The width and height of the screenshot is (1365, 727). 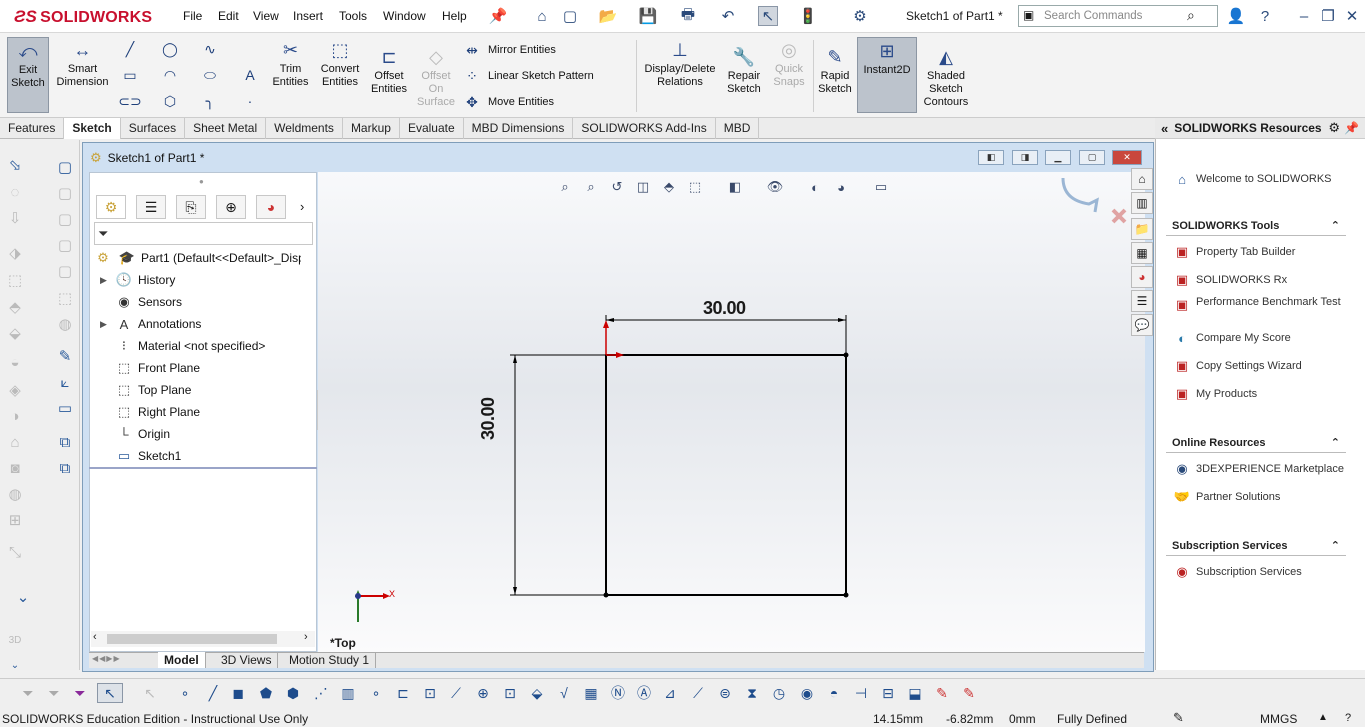 What do you see at coordinates (201, 181) in the screenshot?
I see `pane-grip: ●` at bounding box center [201, 181].